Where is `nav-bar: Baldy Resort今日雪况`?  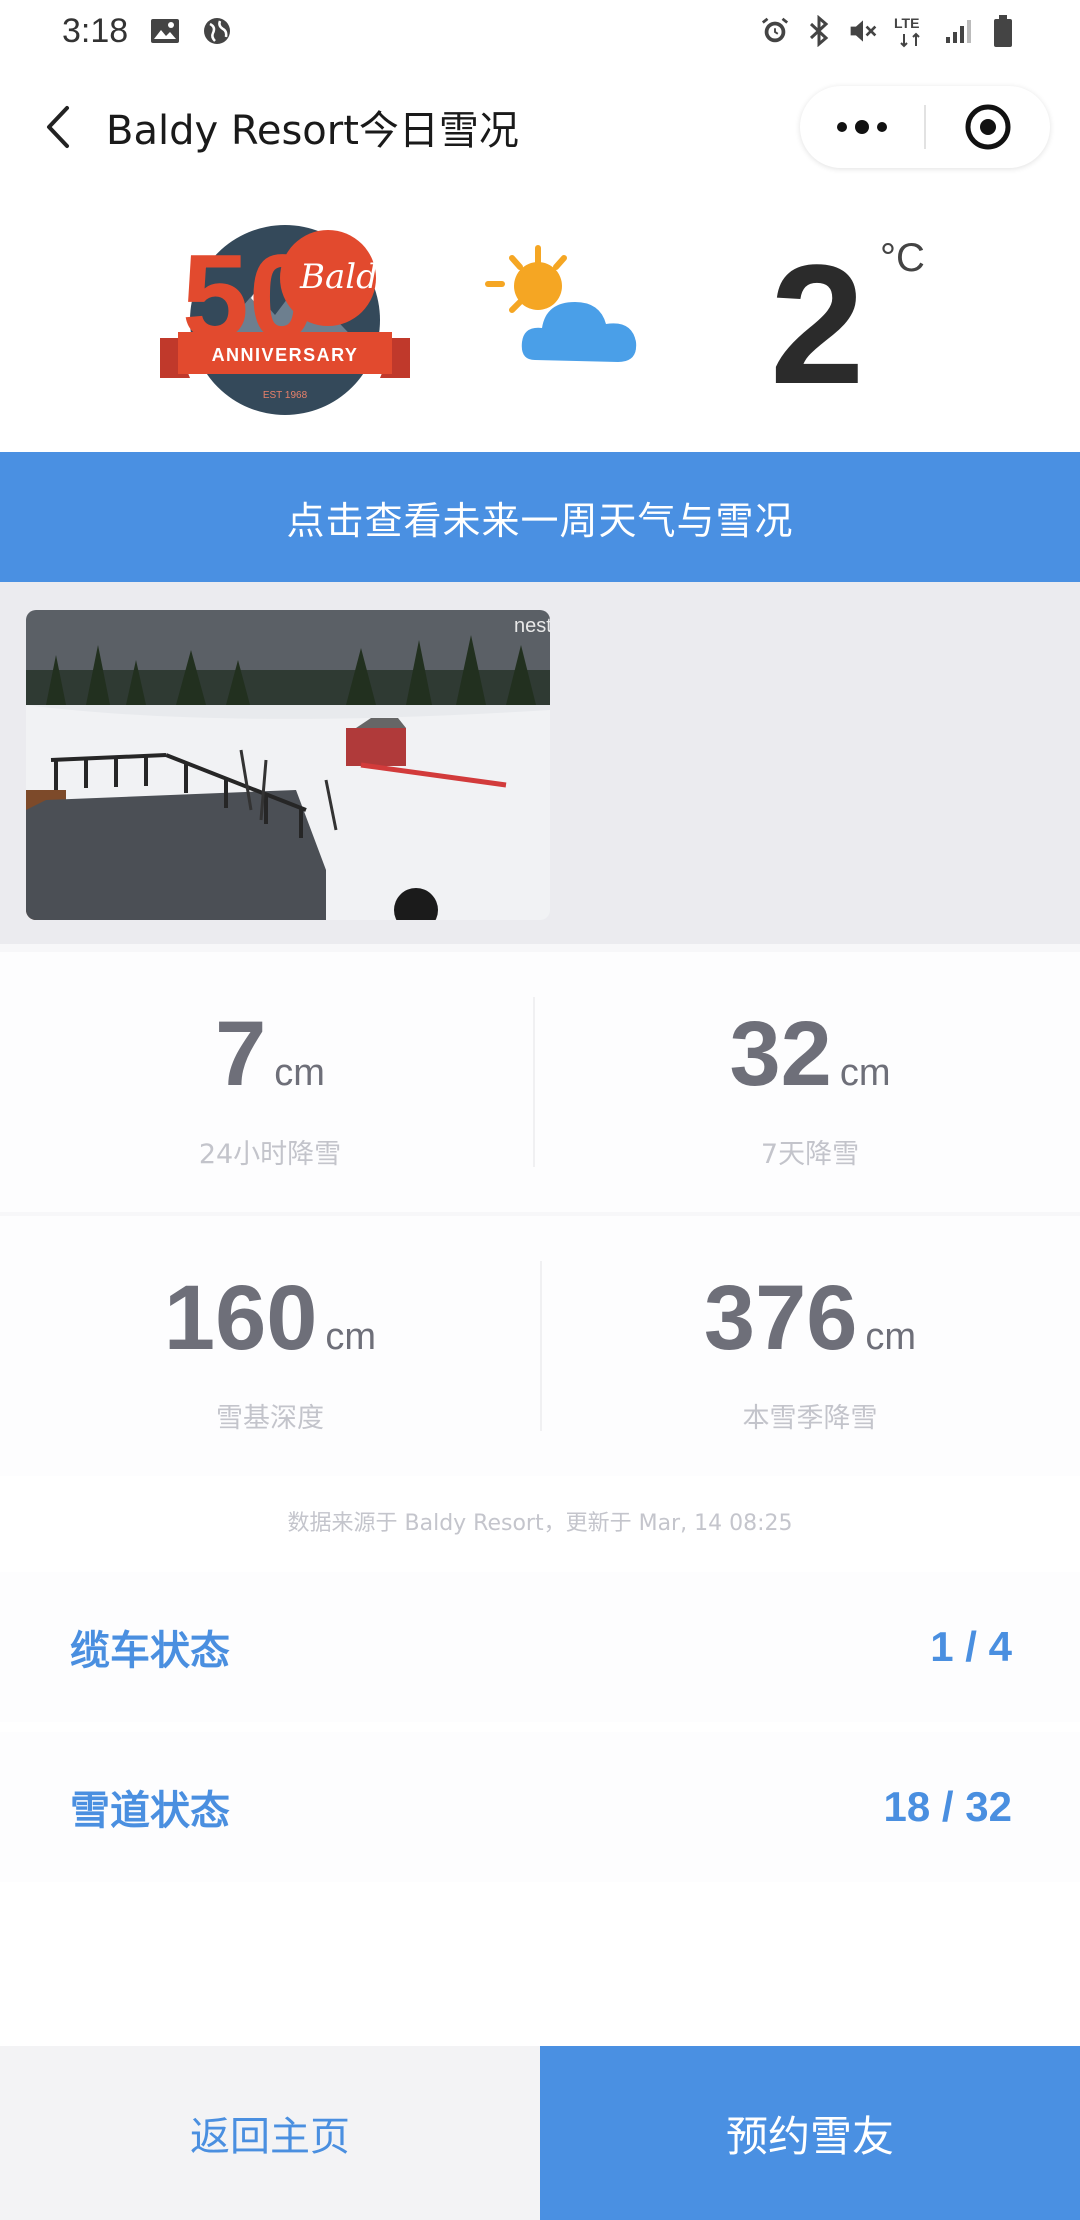
nav-bar: Baldy Resort今日雪况 is located at coordinates (540, 127).